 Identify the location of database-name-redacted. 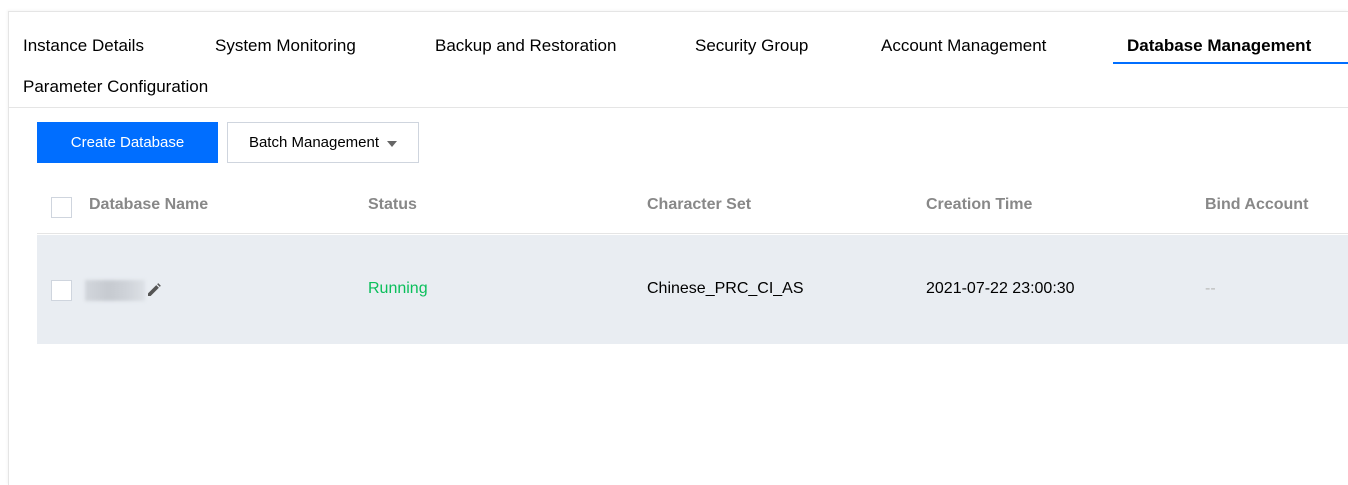
(115, 290).